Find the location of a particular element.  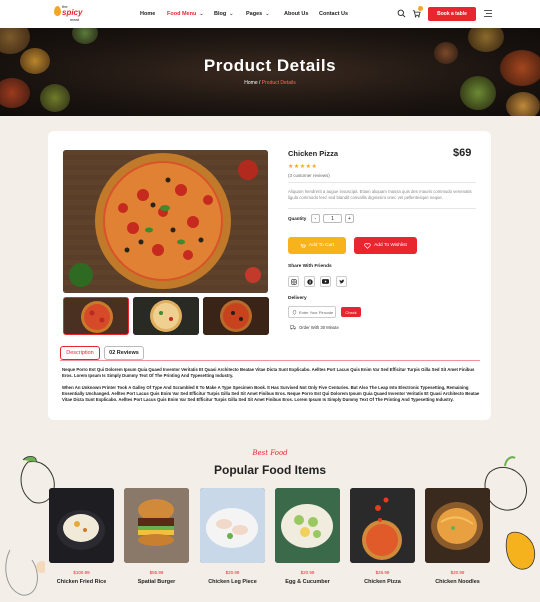

book-table-button: Book a table is located at coordinates (452, 14).